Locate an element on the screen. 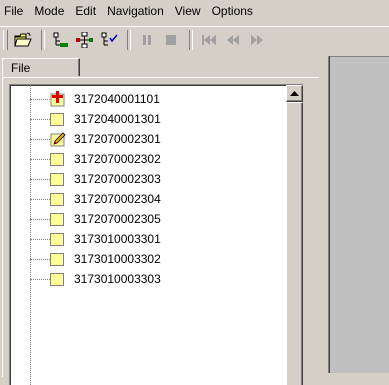 This screenshot has height=385, width=389. tree-item: 3172040001101 is located at coordinates (145, 99).